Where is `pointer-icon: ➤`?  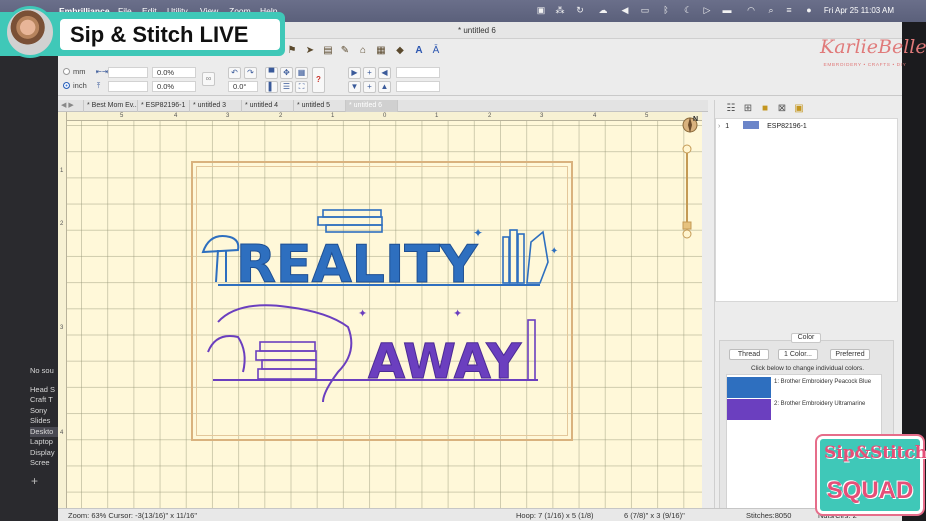
pointer-icon: ➤ is located at coordinates (310, 51).